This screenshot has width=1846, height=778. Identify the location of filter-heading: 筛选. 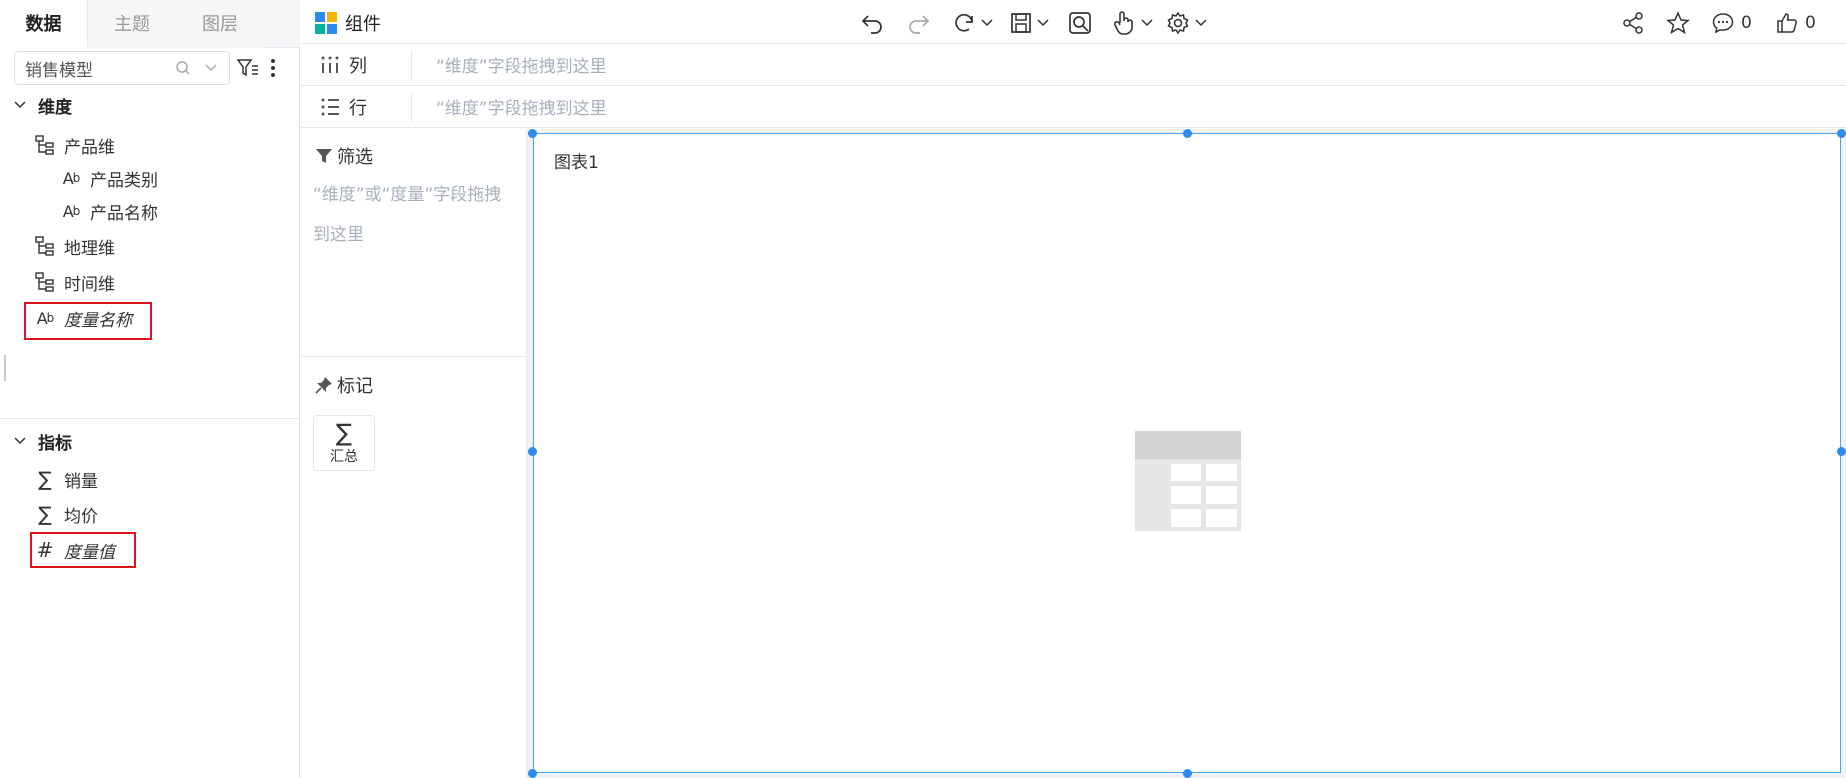
(344, 156).